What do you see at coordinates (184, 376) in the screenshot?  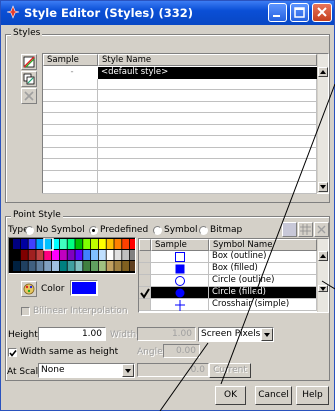 I see `annotation-line-units` at bounding box center [184, 376].